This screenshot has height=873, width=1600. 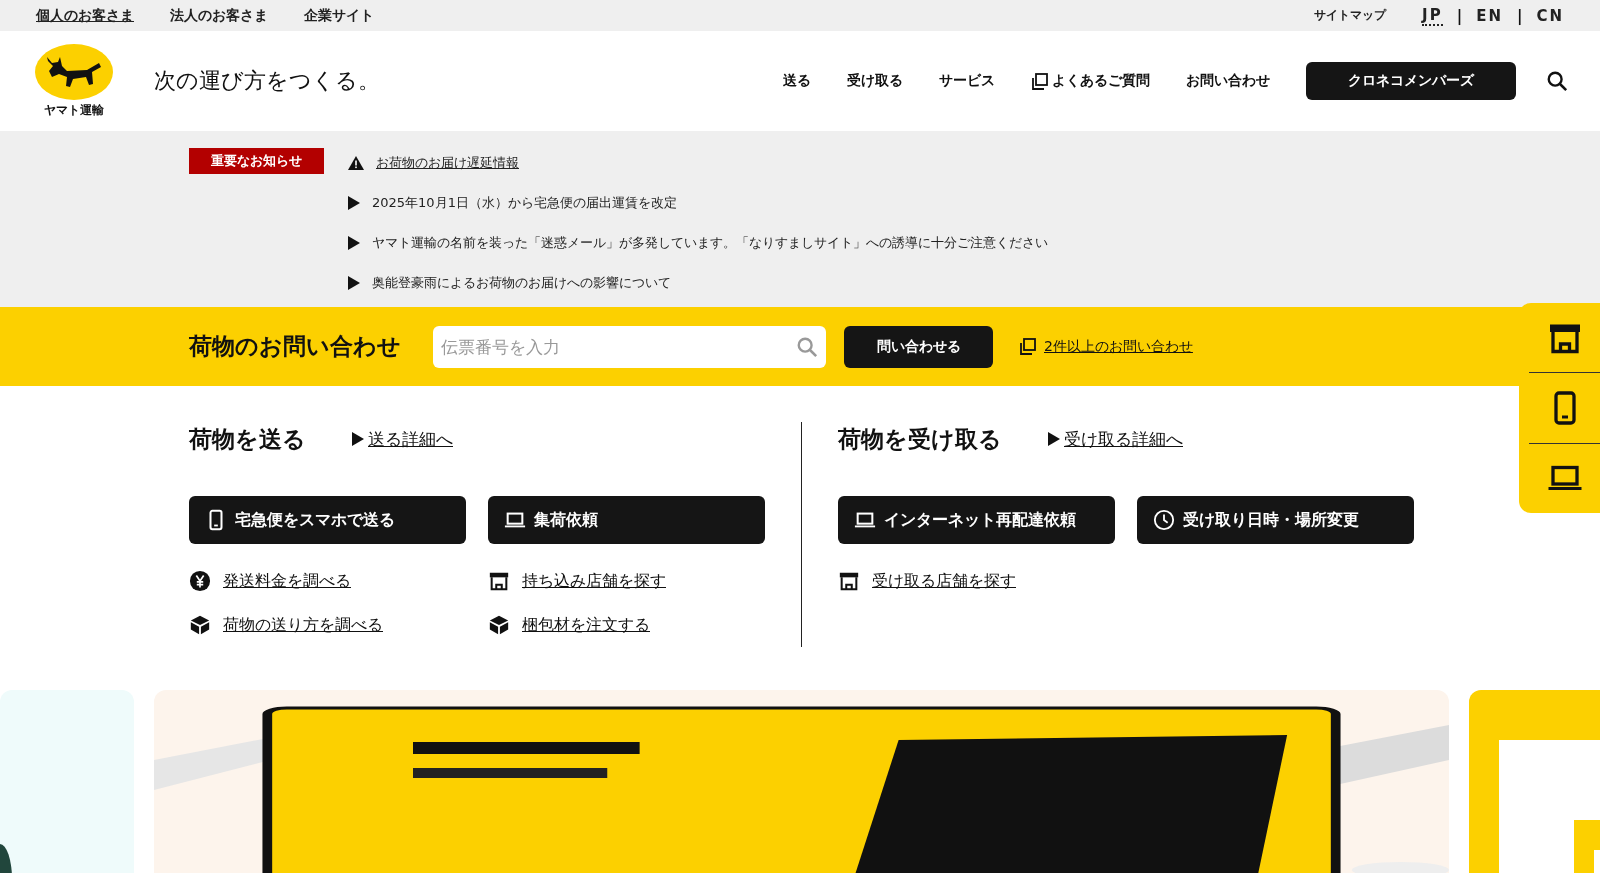 I want to click on logo-text: ヤマト運輸, so click(x=74, y=110).